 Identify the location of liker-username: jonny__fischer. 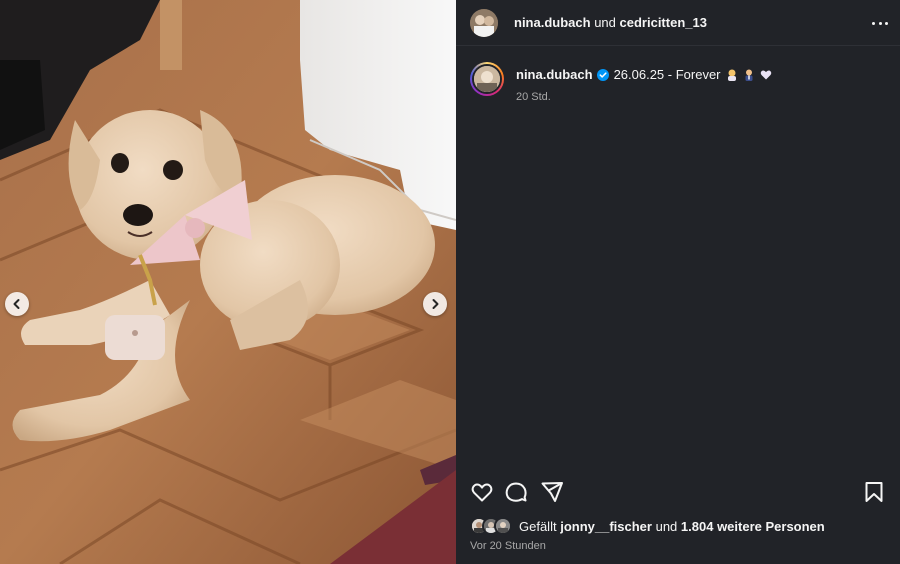
(606, 526).